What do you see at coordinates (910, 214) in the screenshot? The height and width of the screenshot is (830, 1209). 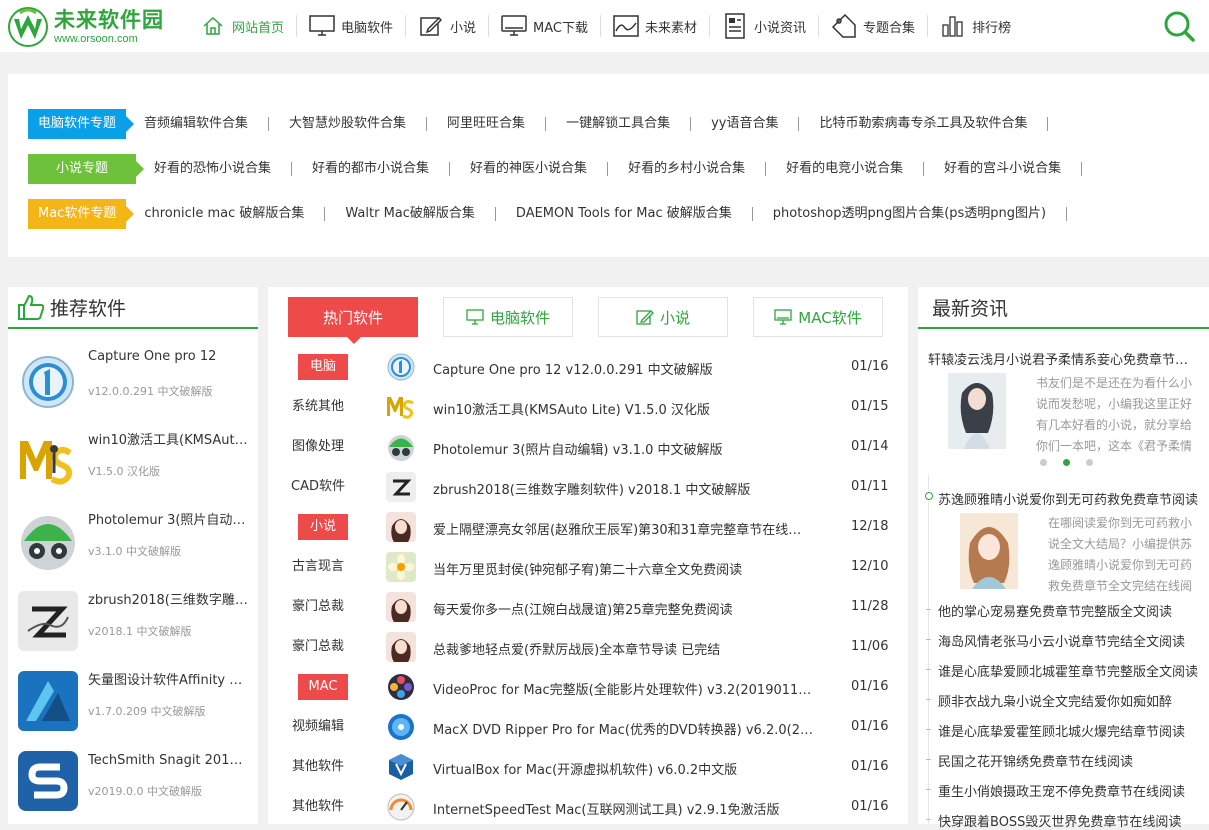 I see `topic-link: photoshop透明png图片合集(ps透明png图片)` at bounding box center [910, 214].